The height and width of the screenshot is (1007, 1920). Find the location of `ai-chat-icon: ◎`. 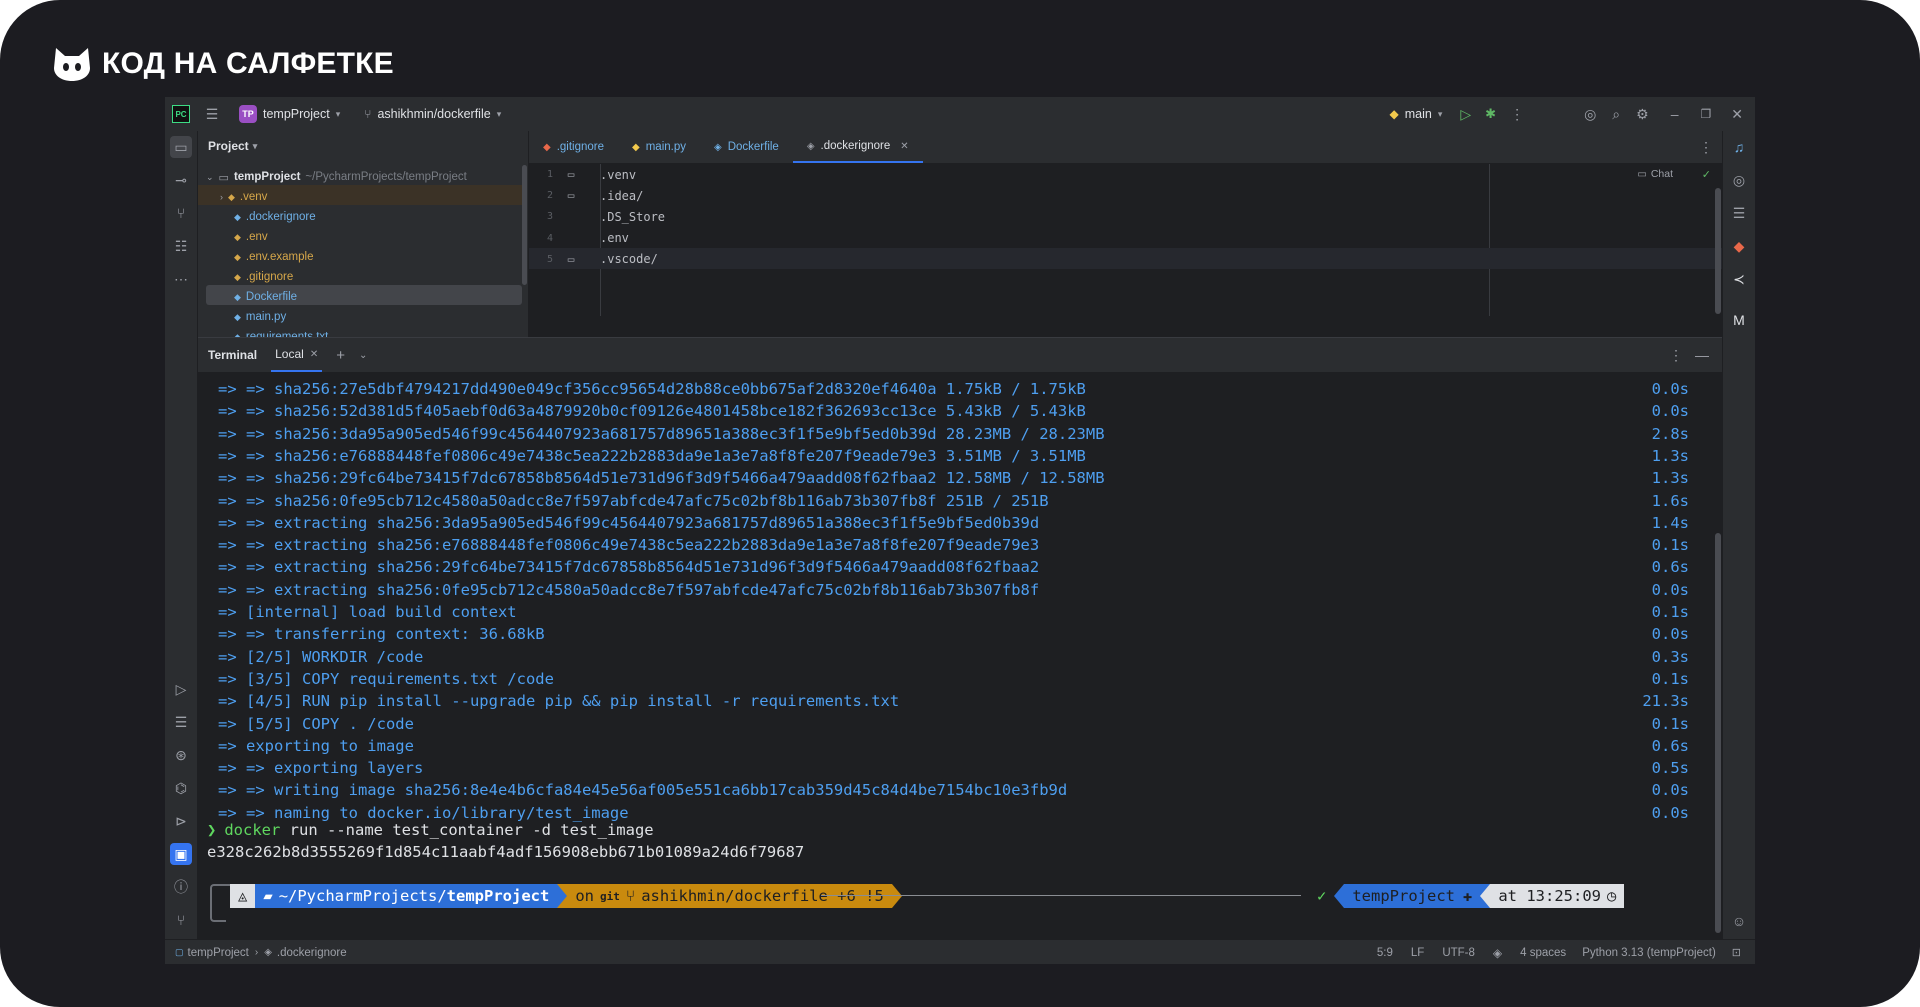

ai-chat-icon: ◎ is located at coordinates (1739, 180).